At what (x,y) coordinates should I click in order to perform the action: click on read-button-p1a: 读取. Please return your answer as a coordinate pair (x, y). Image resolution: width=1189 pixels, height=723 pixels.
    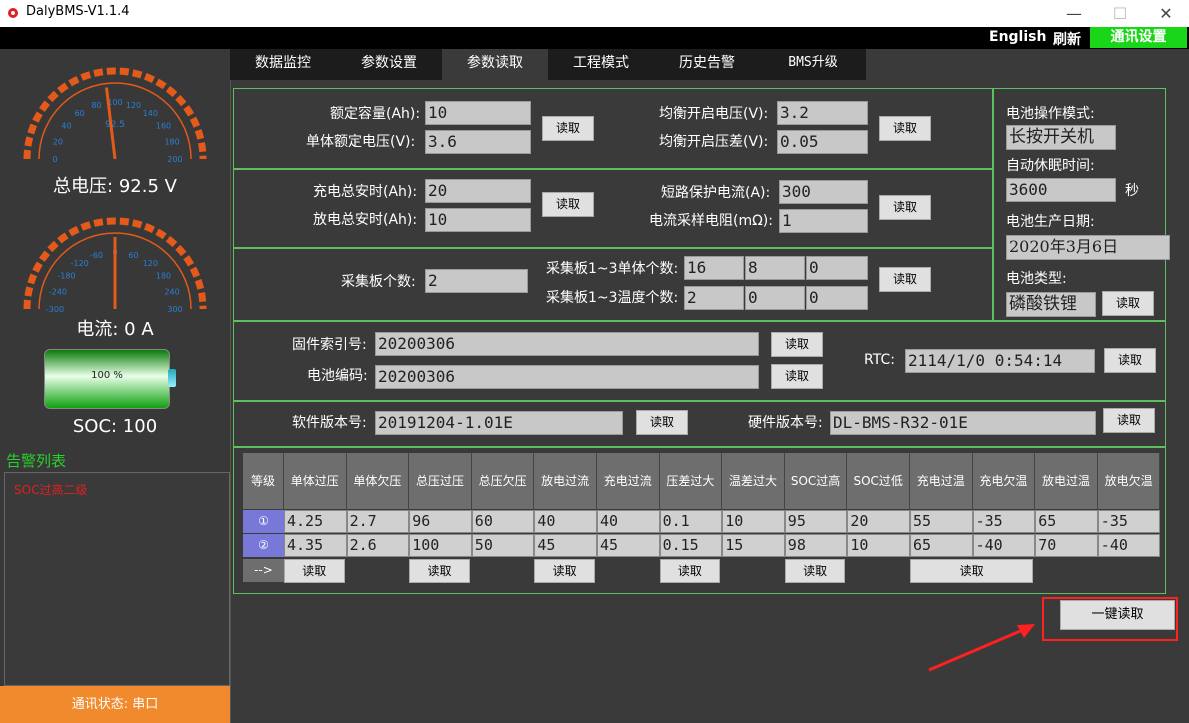
    Looking at the image, I should click on (568, 128).